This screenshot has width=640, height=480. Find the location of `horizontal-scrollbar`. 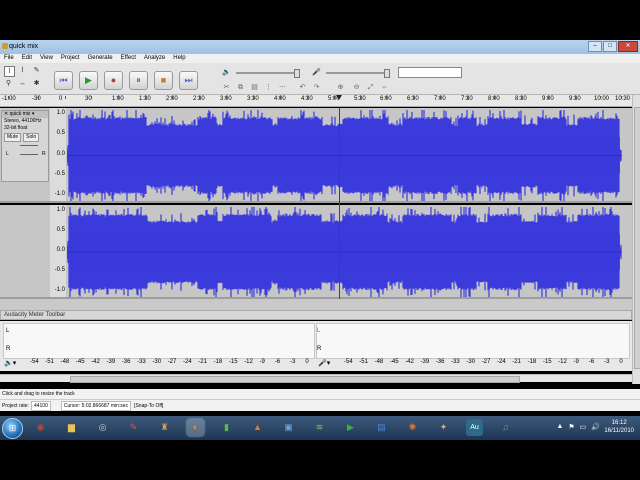

horizontal-scrollbar is located at coordinates (316, 378).